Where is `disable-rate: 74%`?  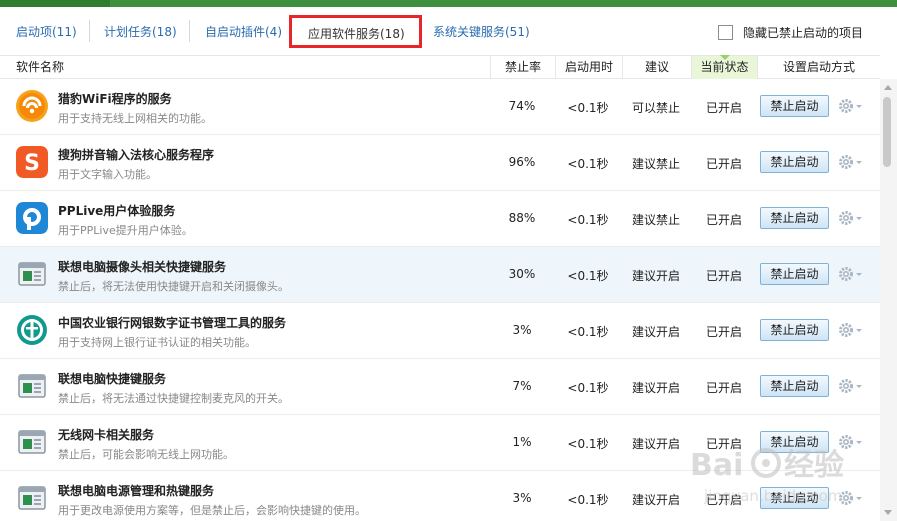 disable-rate: 74% is located at coordinates (522, 106).